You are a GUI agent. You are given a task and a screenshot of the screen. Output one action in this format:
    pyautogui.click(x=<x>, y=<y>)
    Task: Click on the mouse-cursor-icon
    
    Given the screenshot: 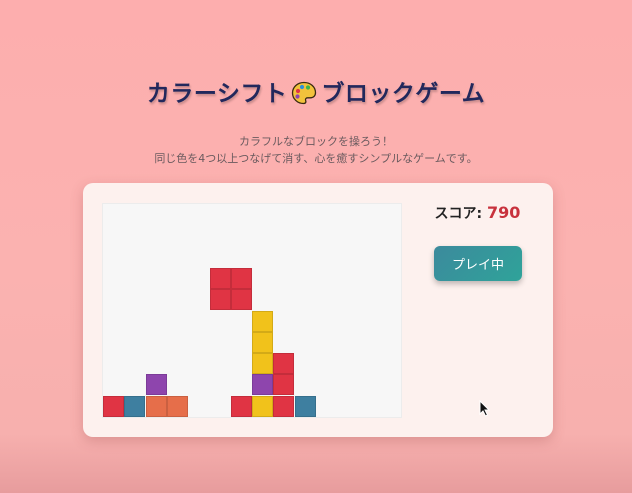 What is the action you would take?
    pyautogui.click(x=485, y=410)
    